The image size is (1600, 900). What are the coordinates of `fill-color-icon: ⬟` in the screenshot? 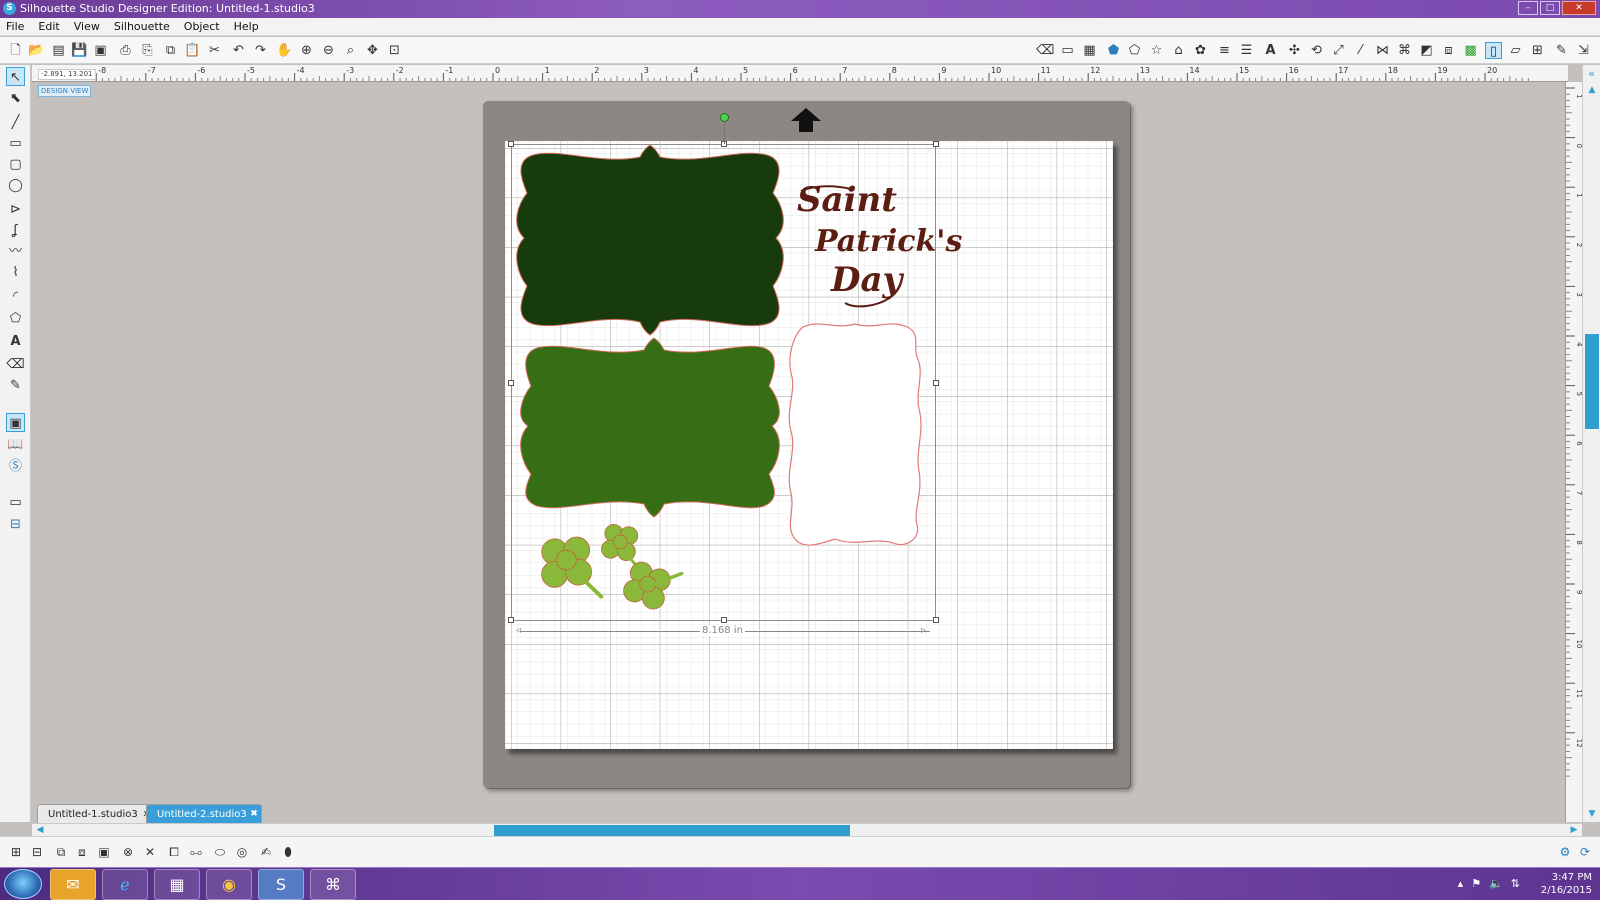 It's located at (1113, 50).